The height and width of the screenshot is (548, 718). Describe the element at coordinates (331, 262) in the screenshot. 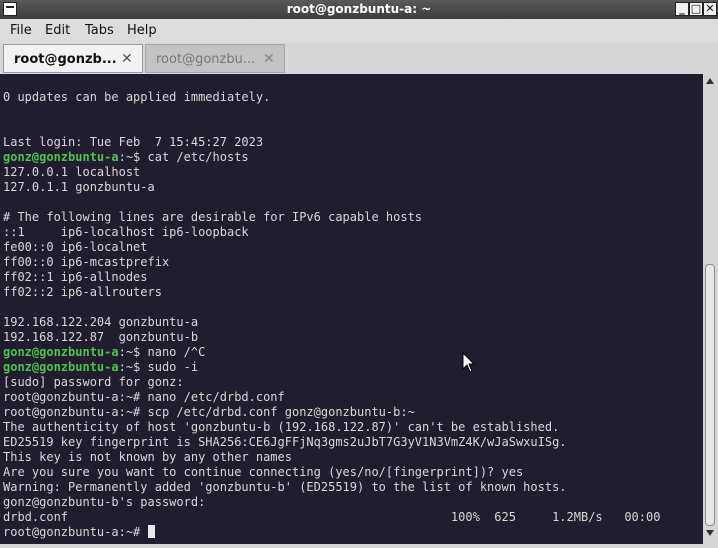

I see `terminal-line: ff00::0 ip6-mcastprefix` at that location.